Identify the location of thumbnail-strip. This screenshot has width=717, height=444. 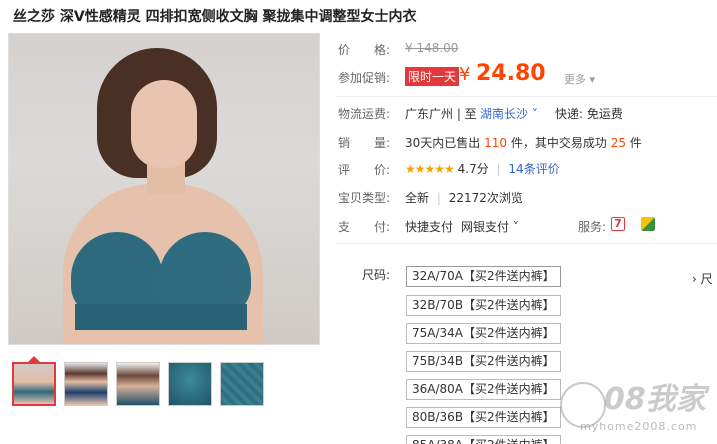
(138, 384).